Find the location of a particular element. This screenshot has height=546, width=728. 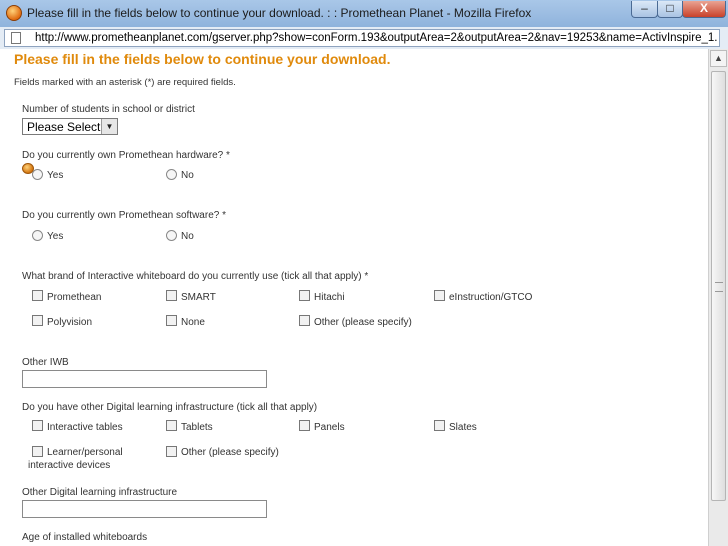

infra-tables-checkbox is located at coordinates (37, 425).